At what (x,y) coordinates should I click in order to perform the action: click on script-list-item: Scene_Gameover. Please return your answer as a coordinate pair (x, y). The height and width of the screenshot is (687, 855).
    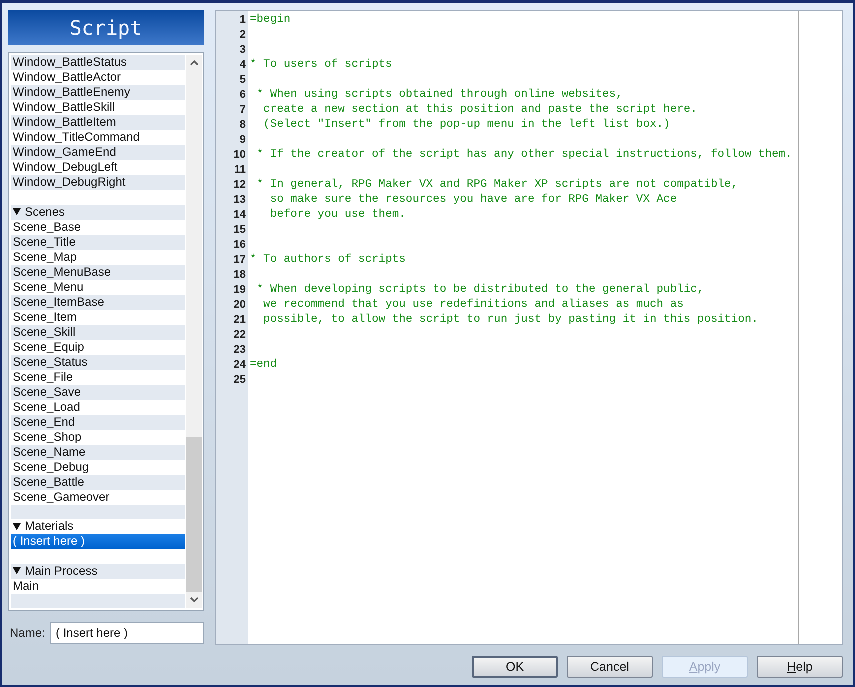
    Looking at the image, I should click on (98, 497).